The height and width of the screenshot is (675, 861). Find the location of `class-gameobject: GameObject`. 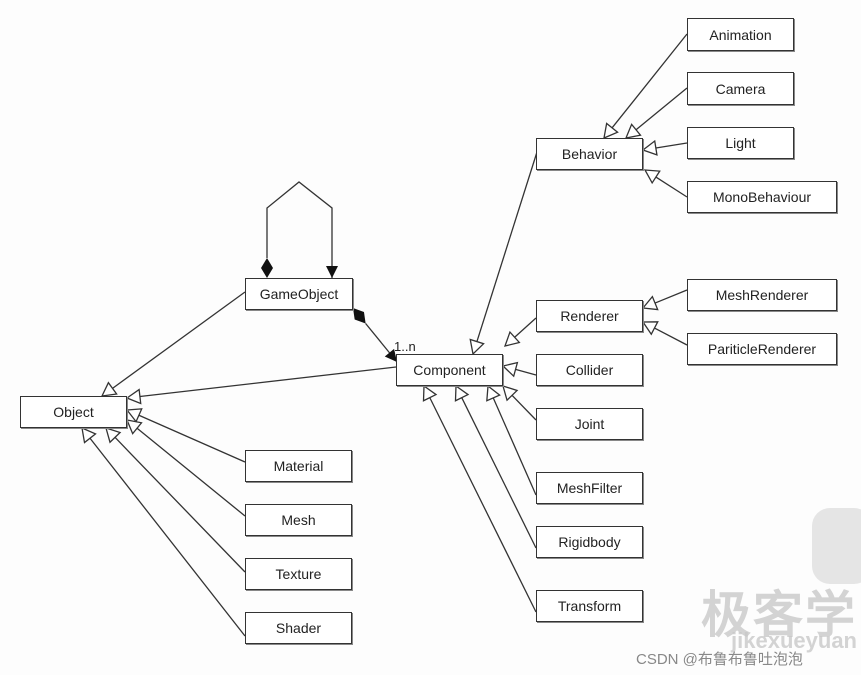

class-gameobject: GameObject is located at coordinates (299, 294).